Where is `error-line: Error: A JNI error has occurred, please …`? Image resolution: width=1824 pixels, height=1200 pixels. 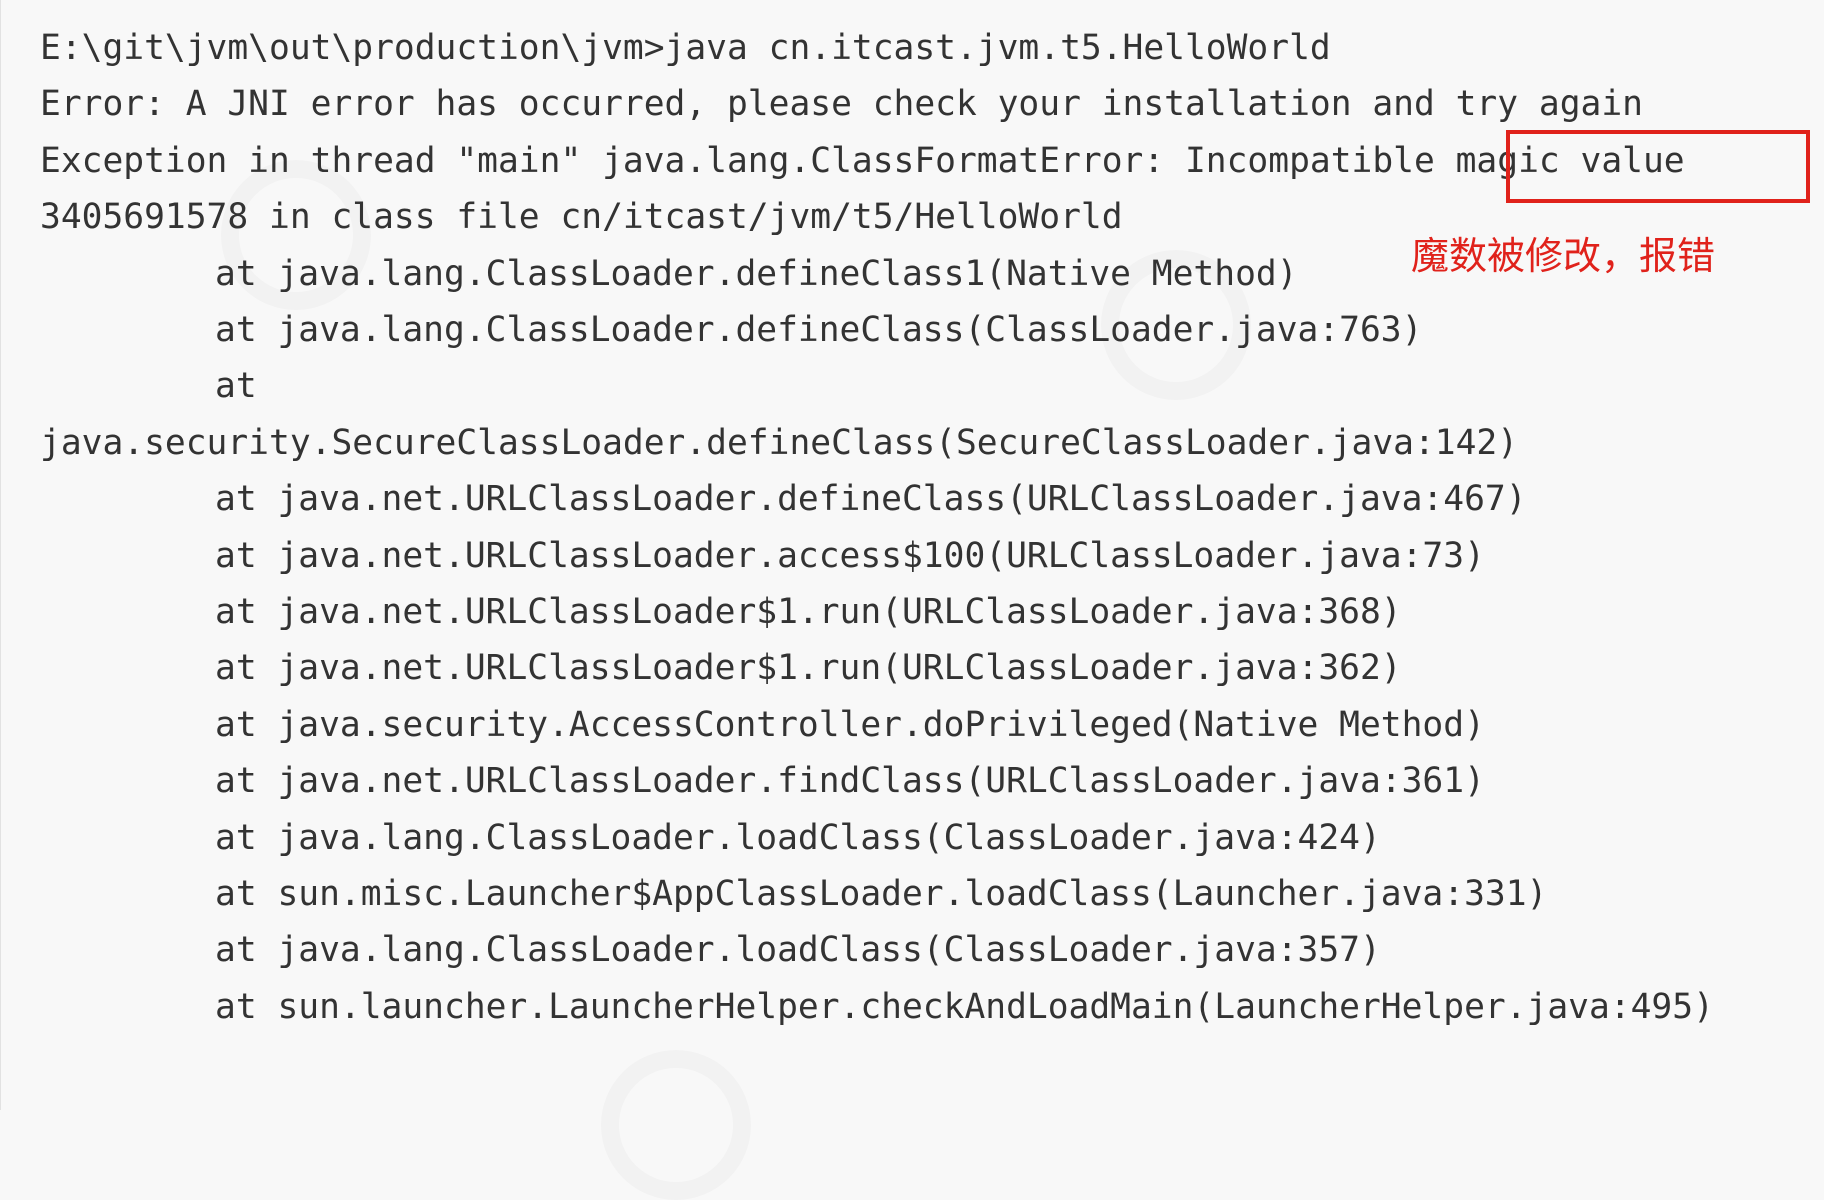
error-line: Error: A JNI error has occurred, please … is located at coordinates (841, 104).